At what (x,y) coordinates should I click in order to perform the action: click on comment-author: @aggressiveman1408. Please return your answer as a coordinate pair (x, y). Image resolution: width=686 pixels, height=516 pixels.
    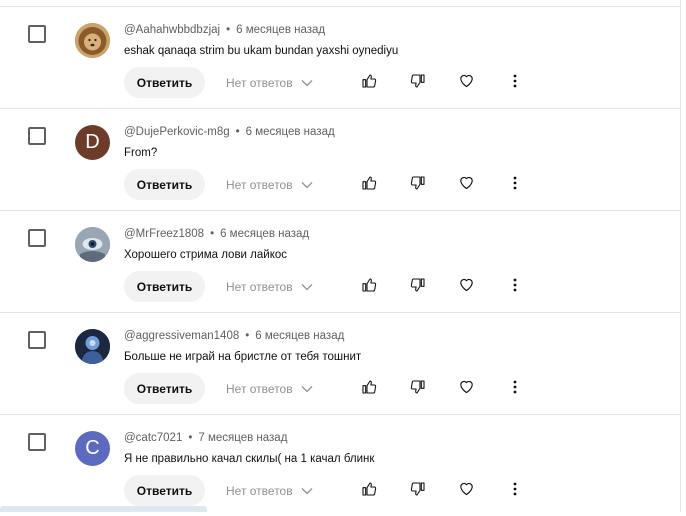
    Looking at the image, I should click on (181, 336).